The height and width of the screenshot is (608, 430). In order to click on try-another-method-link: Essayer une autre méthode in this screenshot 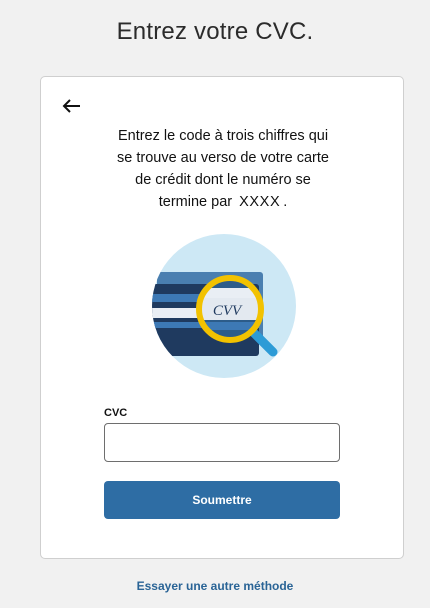, I will do `click(215, 586)`.